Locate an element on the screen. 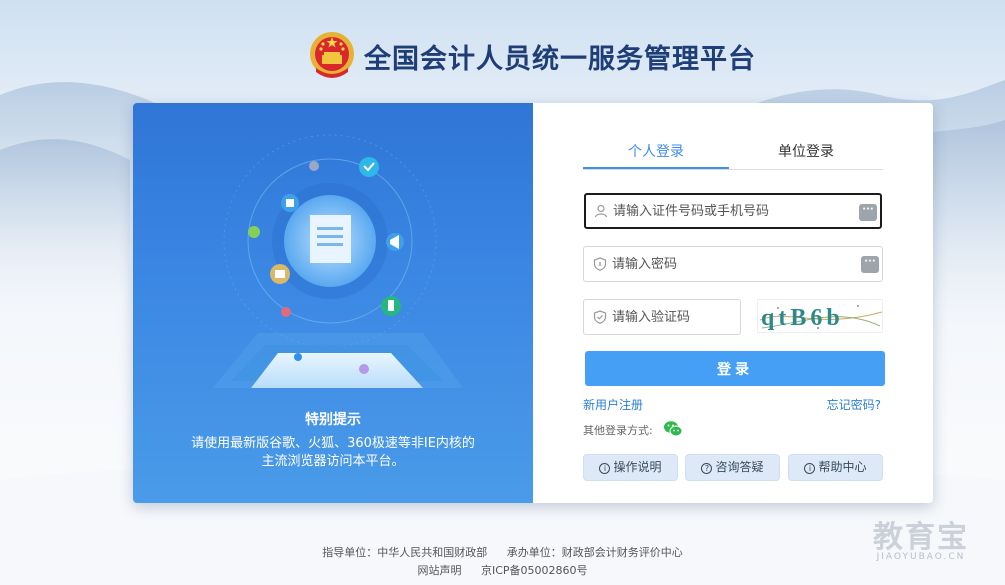 This screenshot has height=585, width=1005. login-tabs: 个人登录 单位登录 is located at coordinates (733, 155).